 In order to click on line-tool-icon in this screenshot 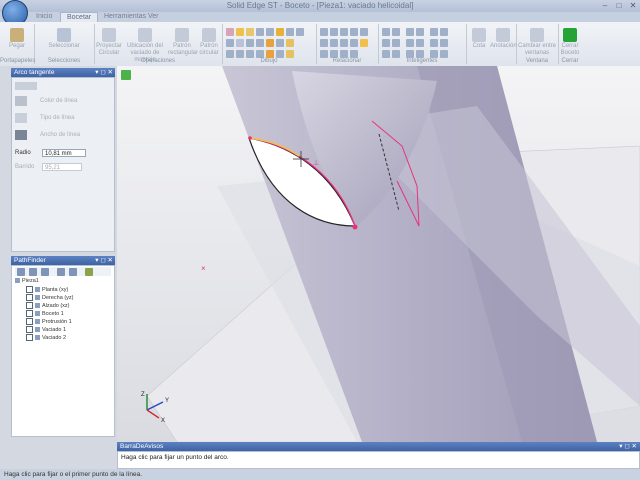, I will do `click(230, 32)`.